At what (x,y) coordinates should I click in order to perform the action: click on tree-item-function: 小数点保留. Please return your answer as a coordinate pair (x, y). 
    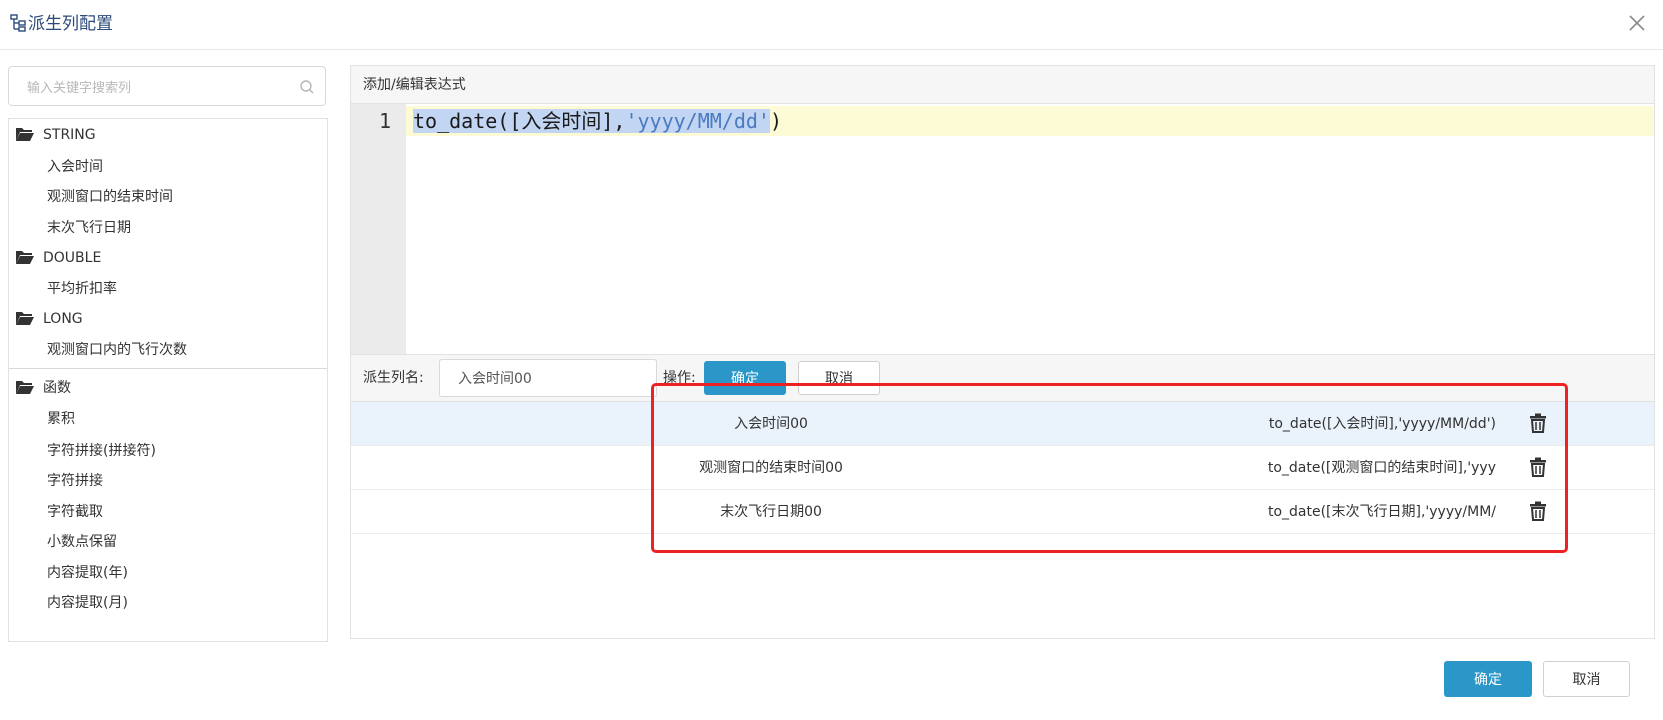
    Looking at the image, I should click on (82, 542).